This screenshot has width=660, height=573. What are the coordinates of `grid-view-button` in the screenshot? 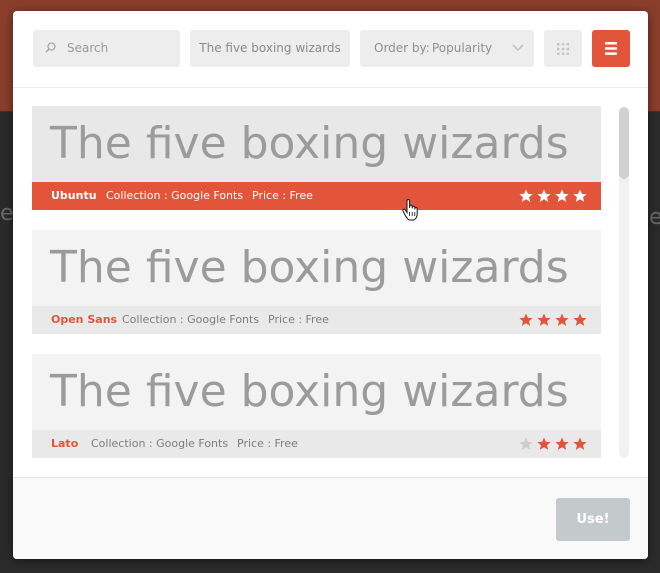 It's located at (563, 48).